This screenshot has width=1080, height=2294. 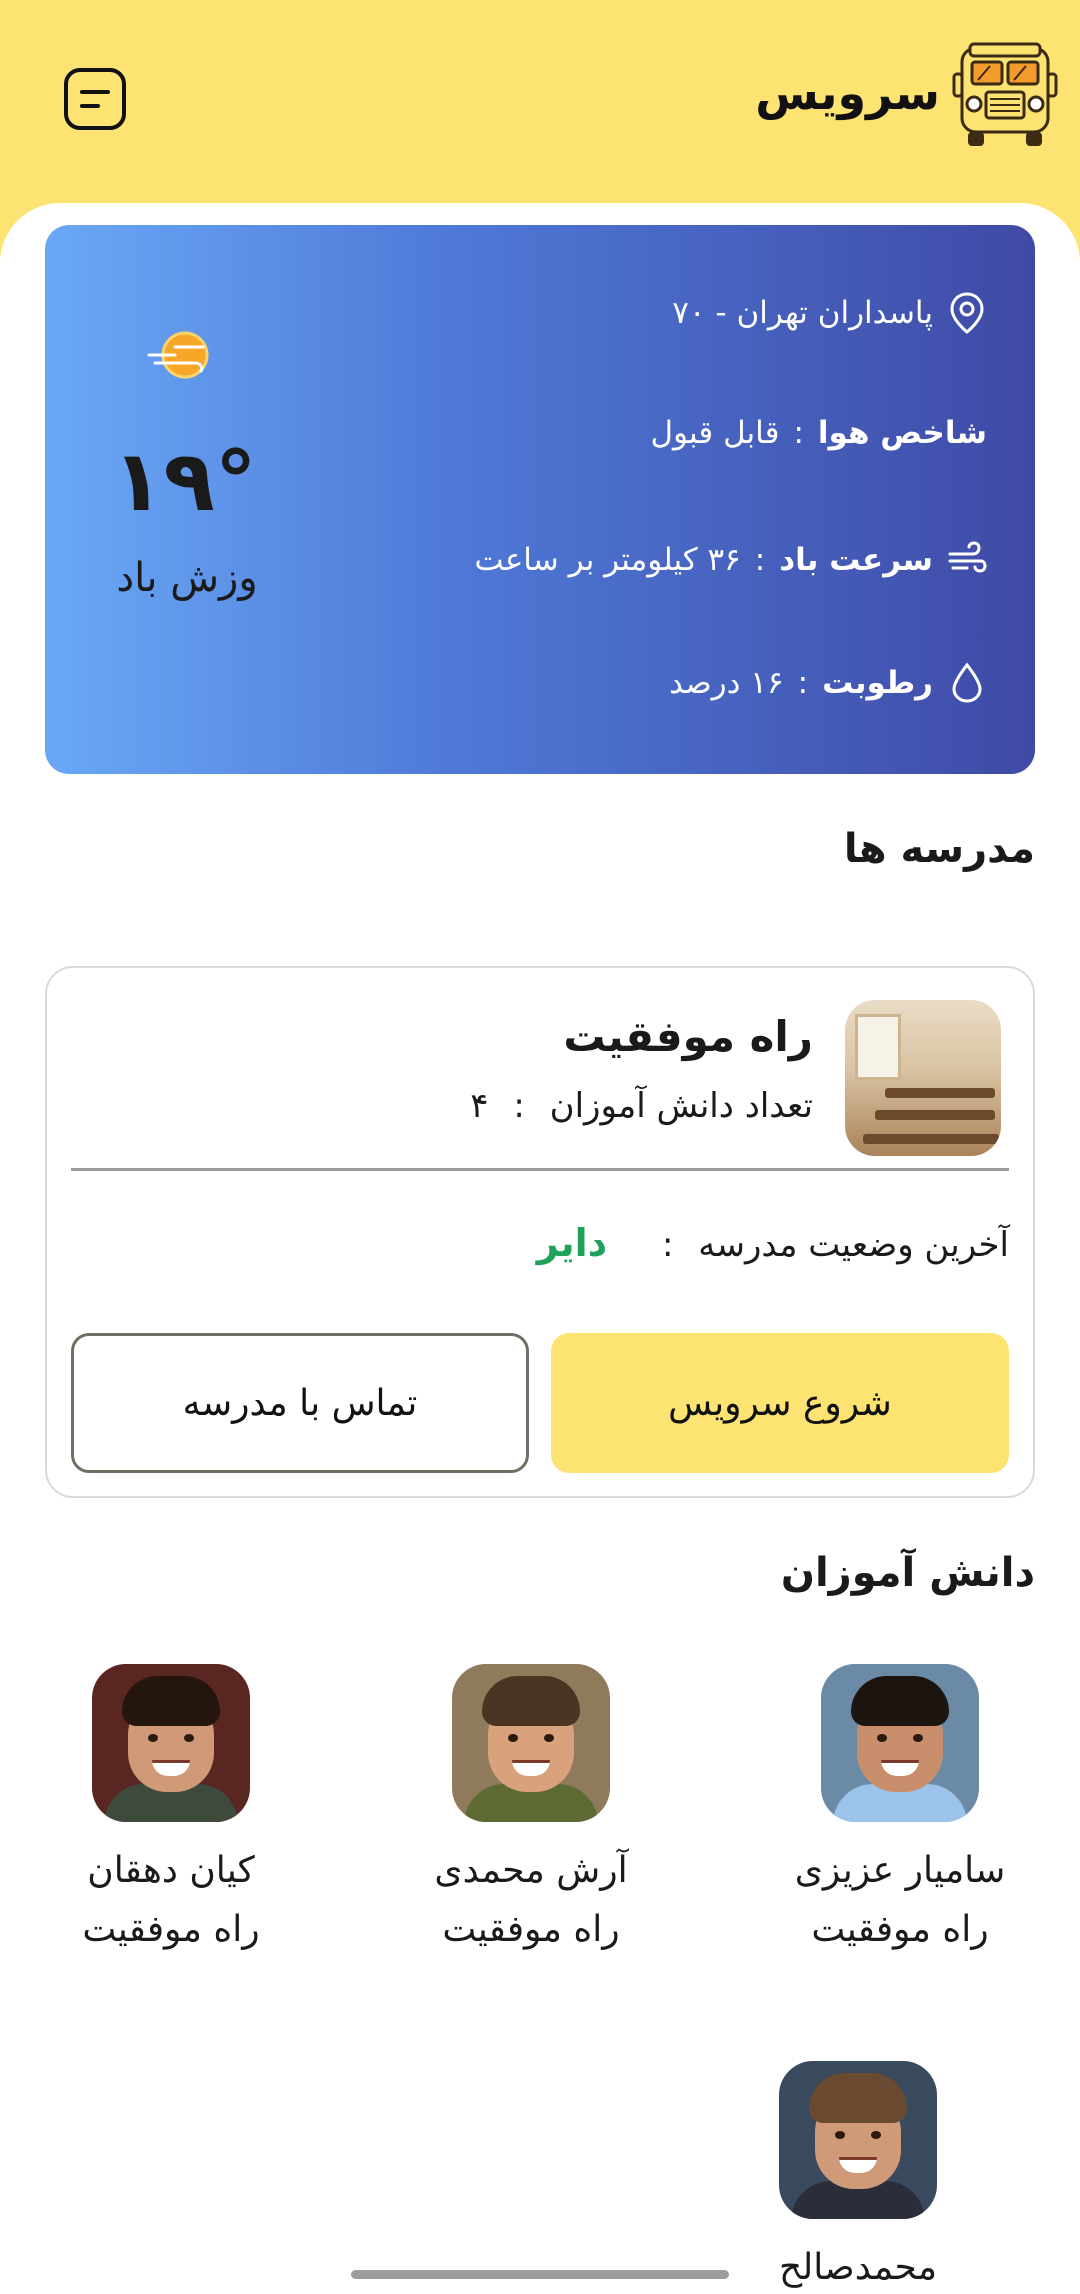 What do you see at coordinates (853, 1245) in the screenshot?
I see `status-label: آخرین وضعیت مدرسه` at bounding box center [853, 1245].